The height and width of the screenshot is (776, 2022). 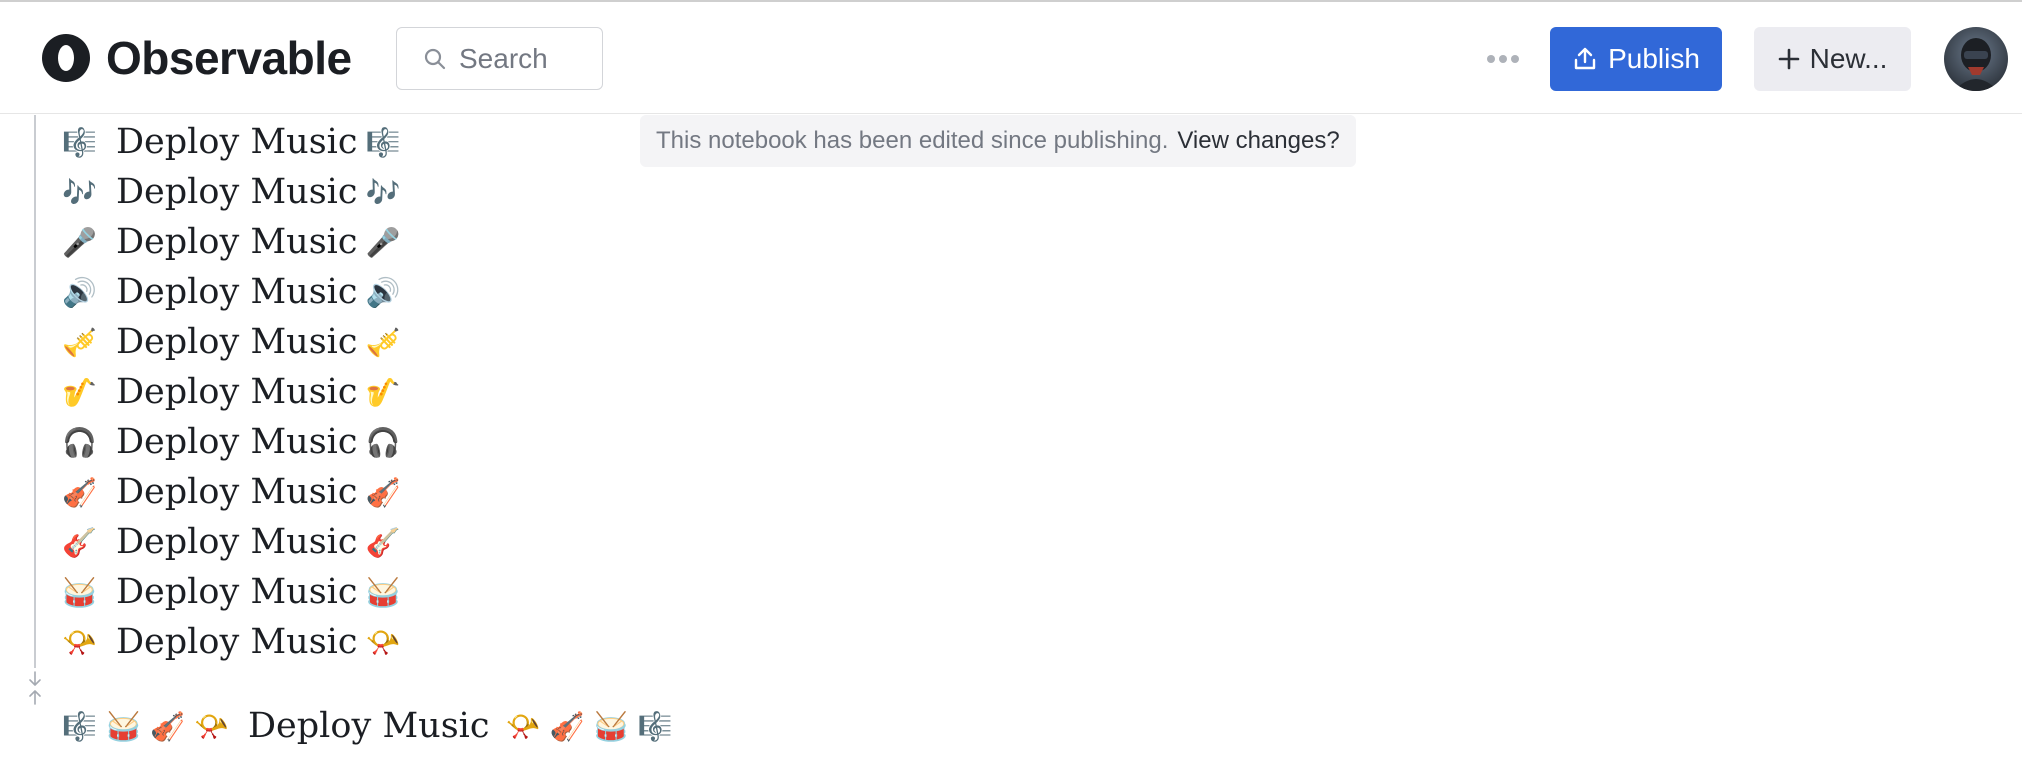 What do you see at coordinates (503, 58) in the screenshot?
I see `search-placeholder: Search` at bounding box center [503, 58].